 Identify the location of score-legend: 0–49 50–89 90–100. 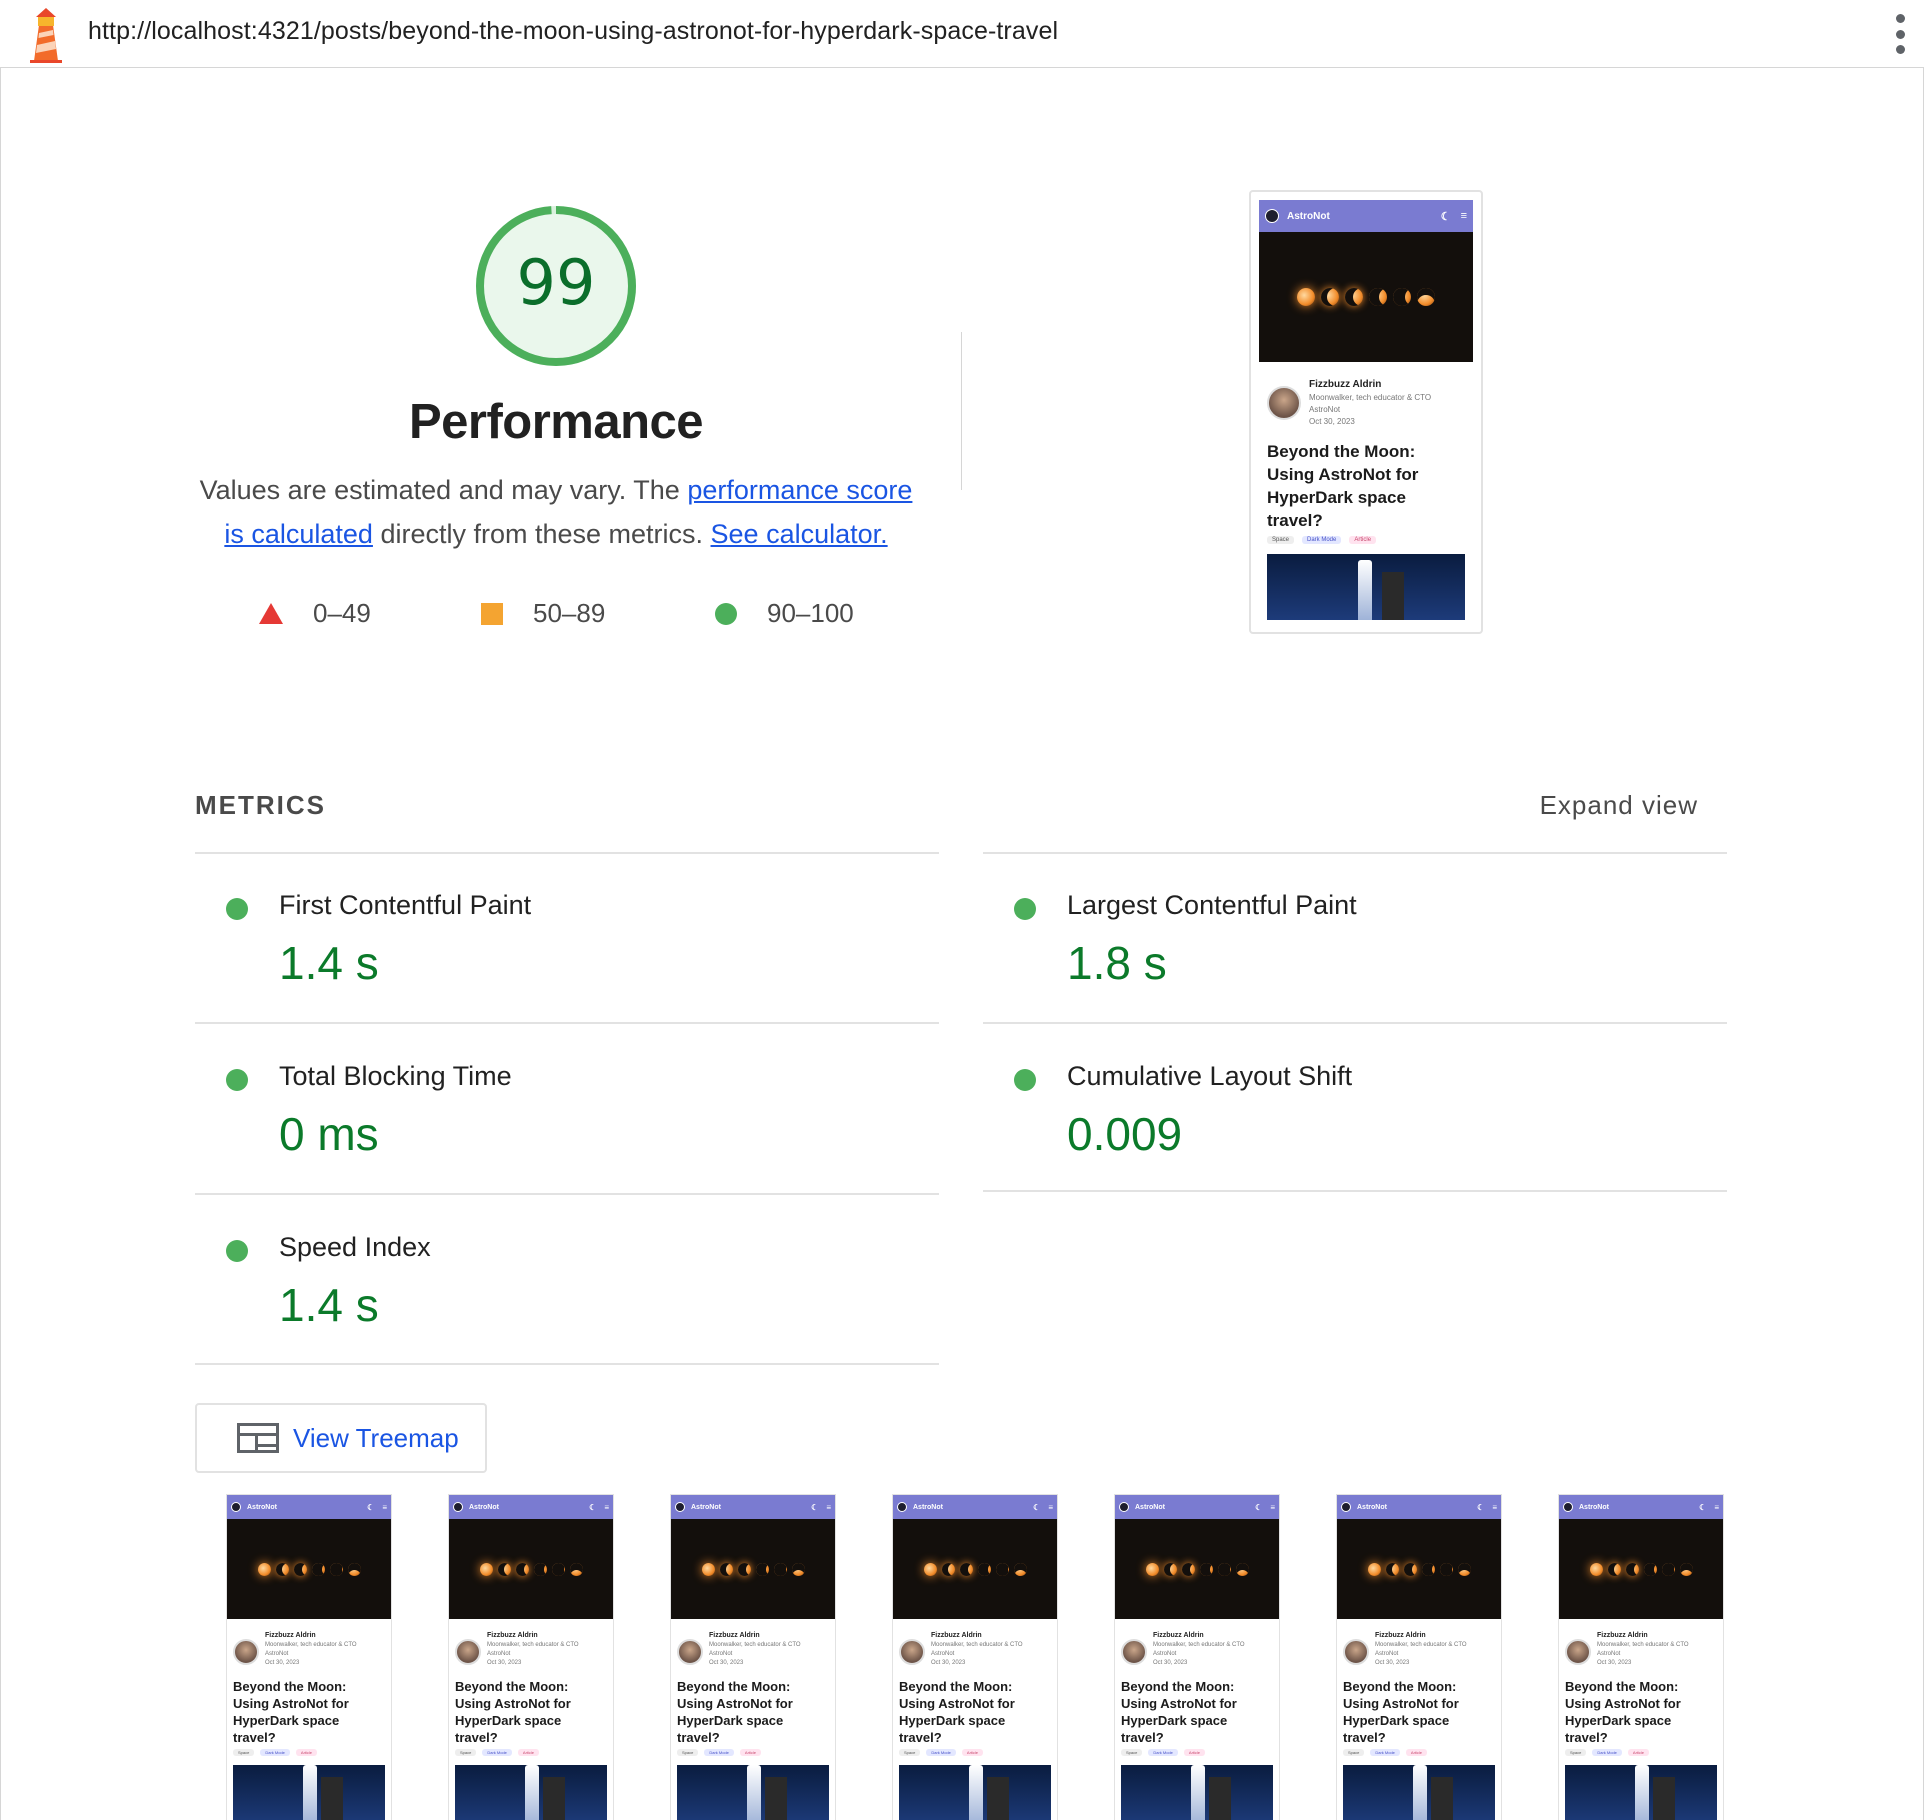
(962, 618).